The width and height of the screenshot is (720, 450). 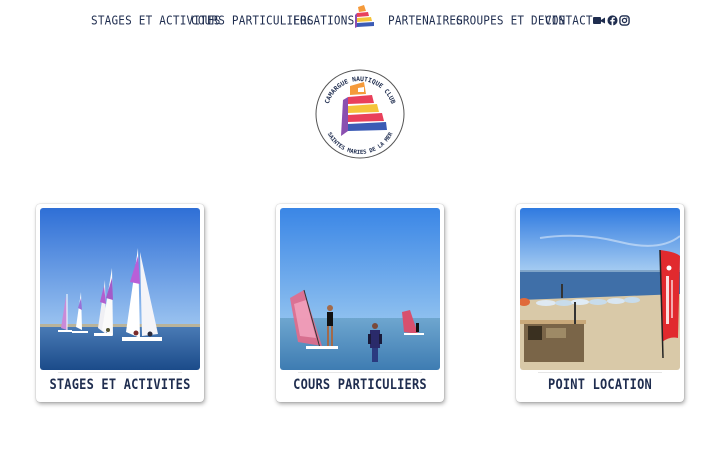 I want to click on facebook-icon, so click(x=612, y=20).